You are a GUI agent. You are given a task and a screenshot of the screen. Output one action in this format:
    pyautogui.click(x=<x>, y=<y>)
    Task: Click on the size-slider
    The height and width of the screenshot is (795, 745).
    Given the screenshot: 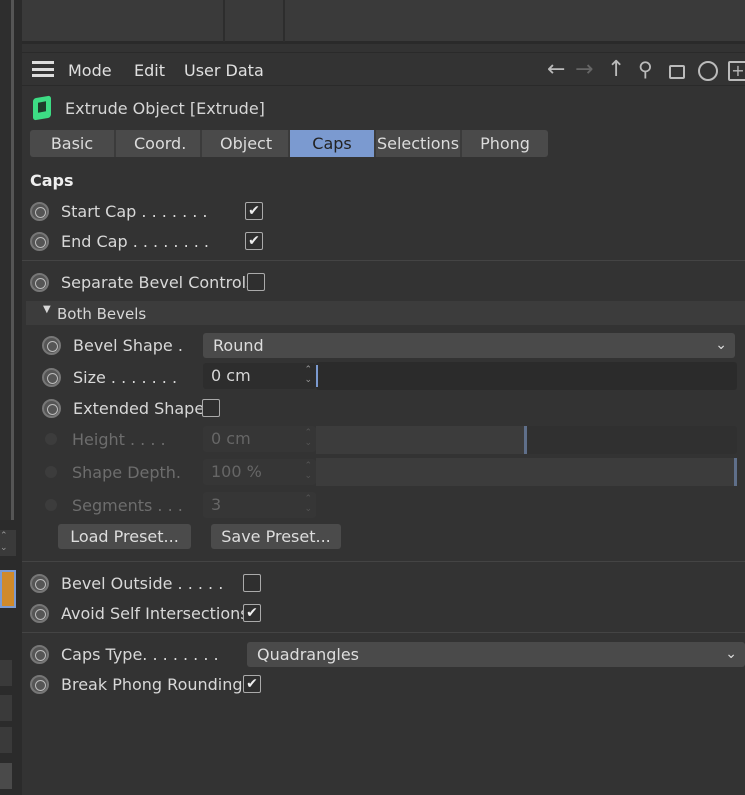 What is the action you would take?
    pyautogui.click(x=526, y=376)
    